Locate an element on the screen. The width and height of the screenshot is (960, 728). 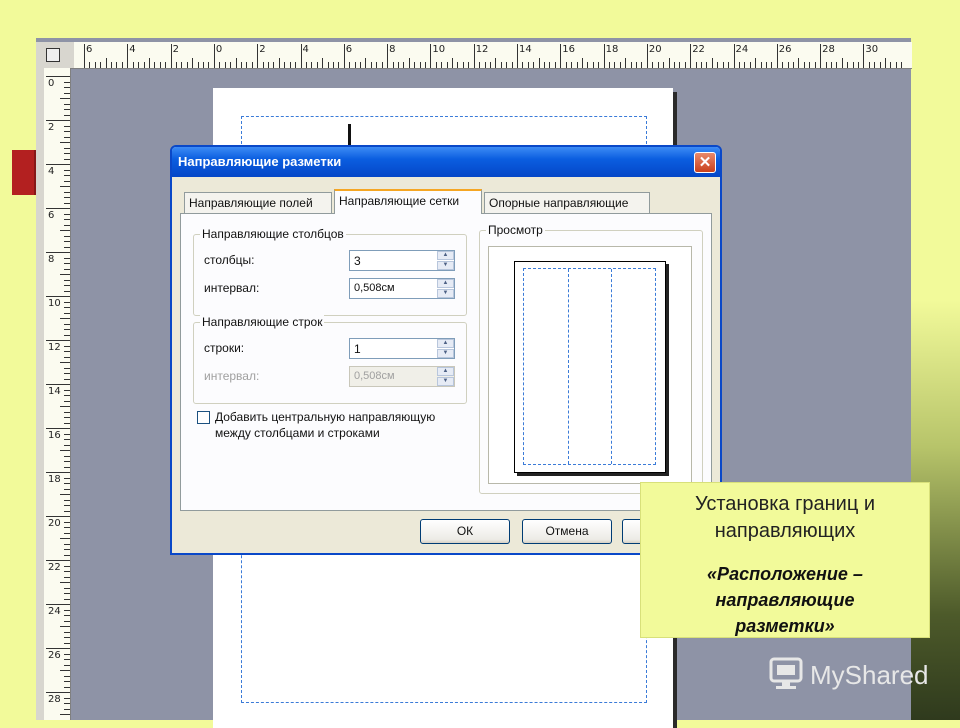
left-toolbar-strip is located at coordinates (40, 394).